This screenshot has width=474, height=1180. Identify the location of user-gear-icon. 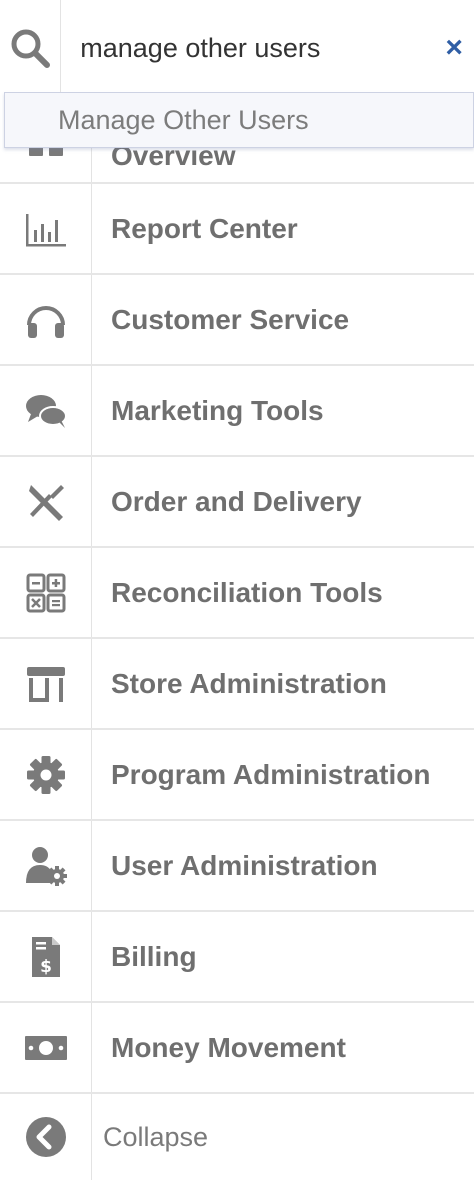
(46, 865).